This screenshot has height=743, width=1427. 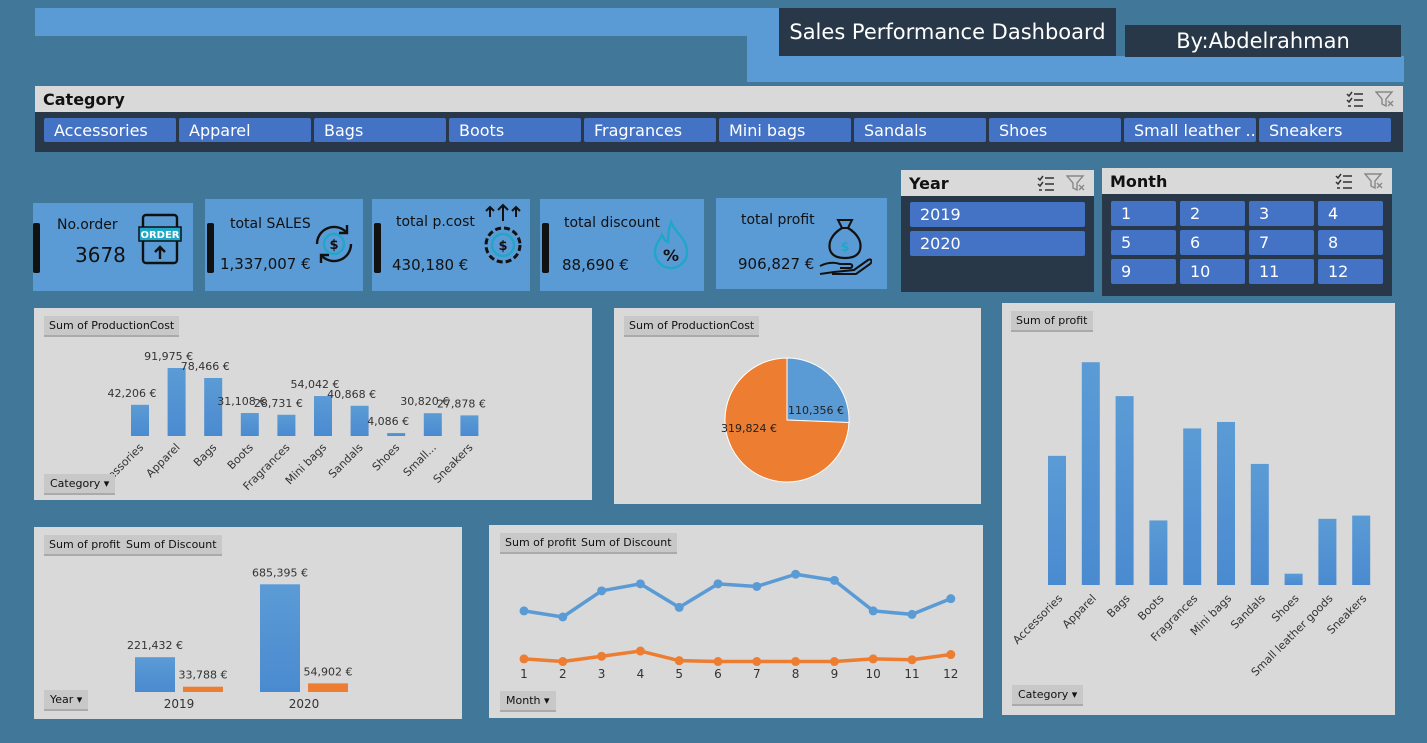 I want to click on tick-label: Shoes, so click(x=1285, y=608).